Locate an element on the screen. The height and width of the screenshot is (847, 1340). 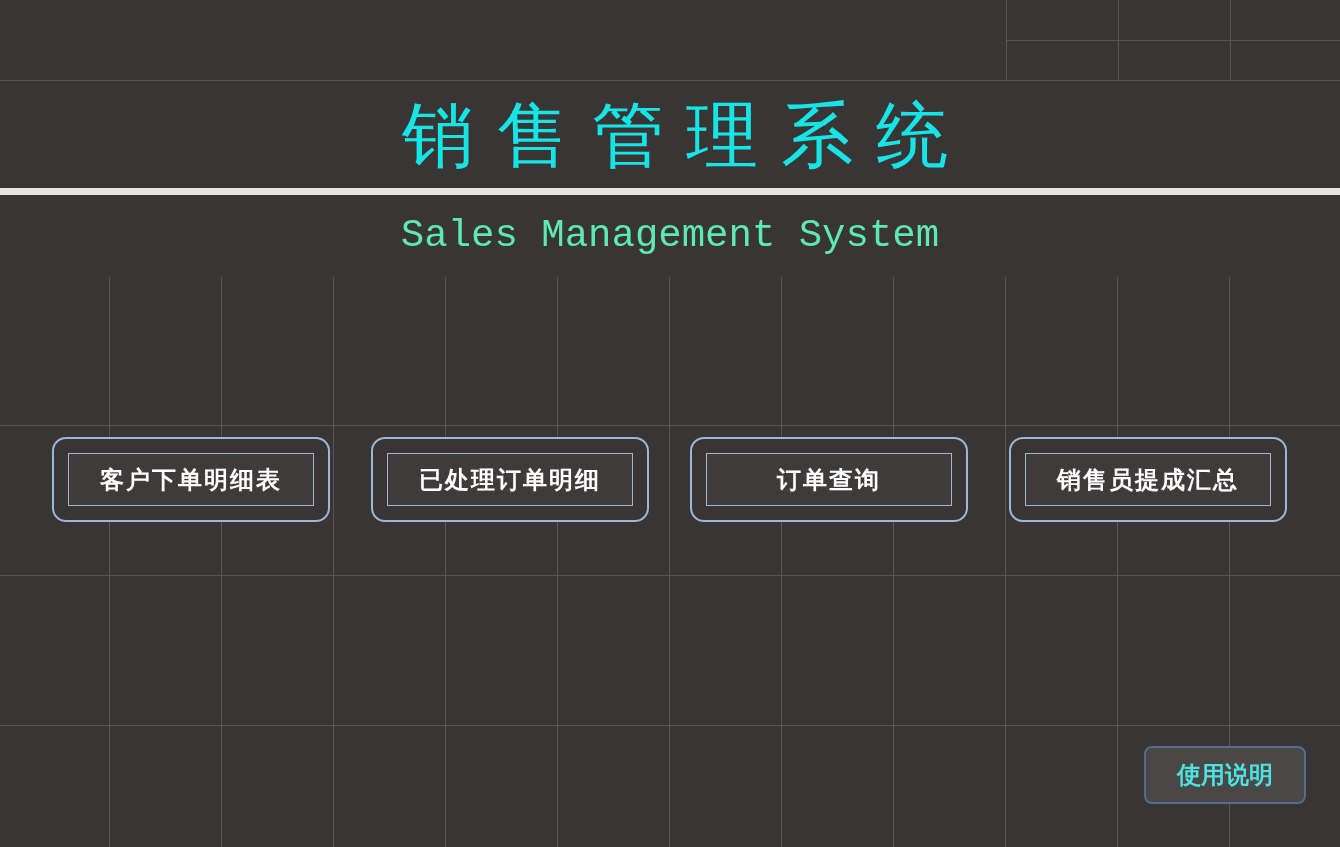
app-subtitle: Sales Management System is located at coordinates (670, 236).